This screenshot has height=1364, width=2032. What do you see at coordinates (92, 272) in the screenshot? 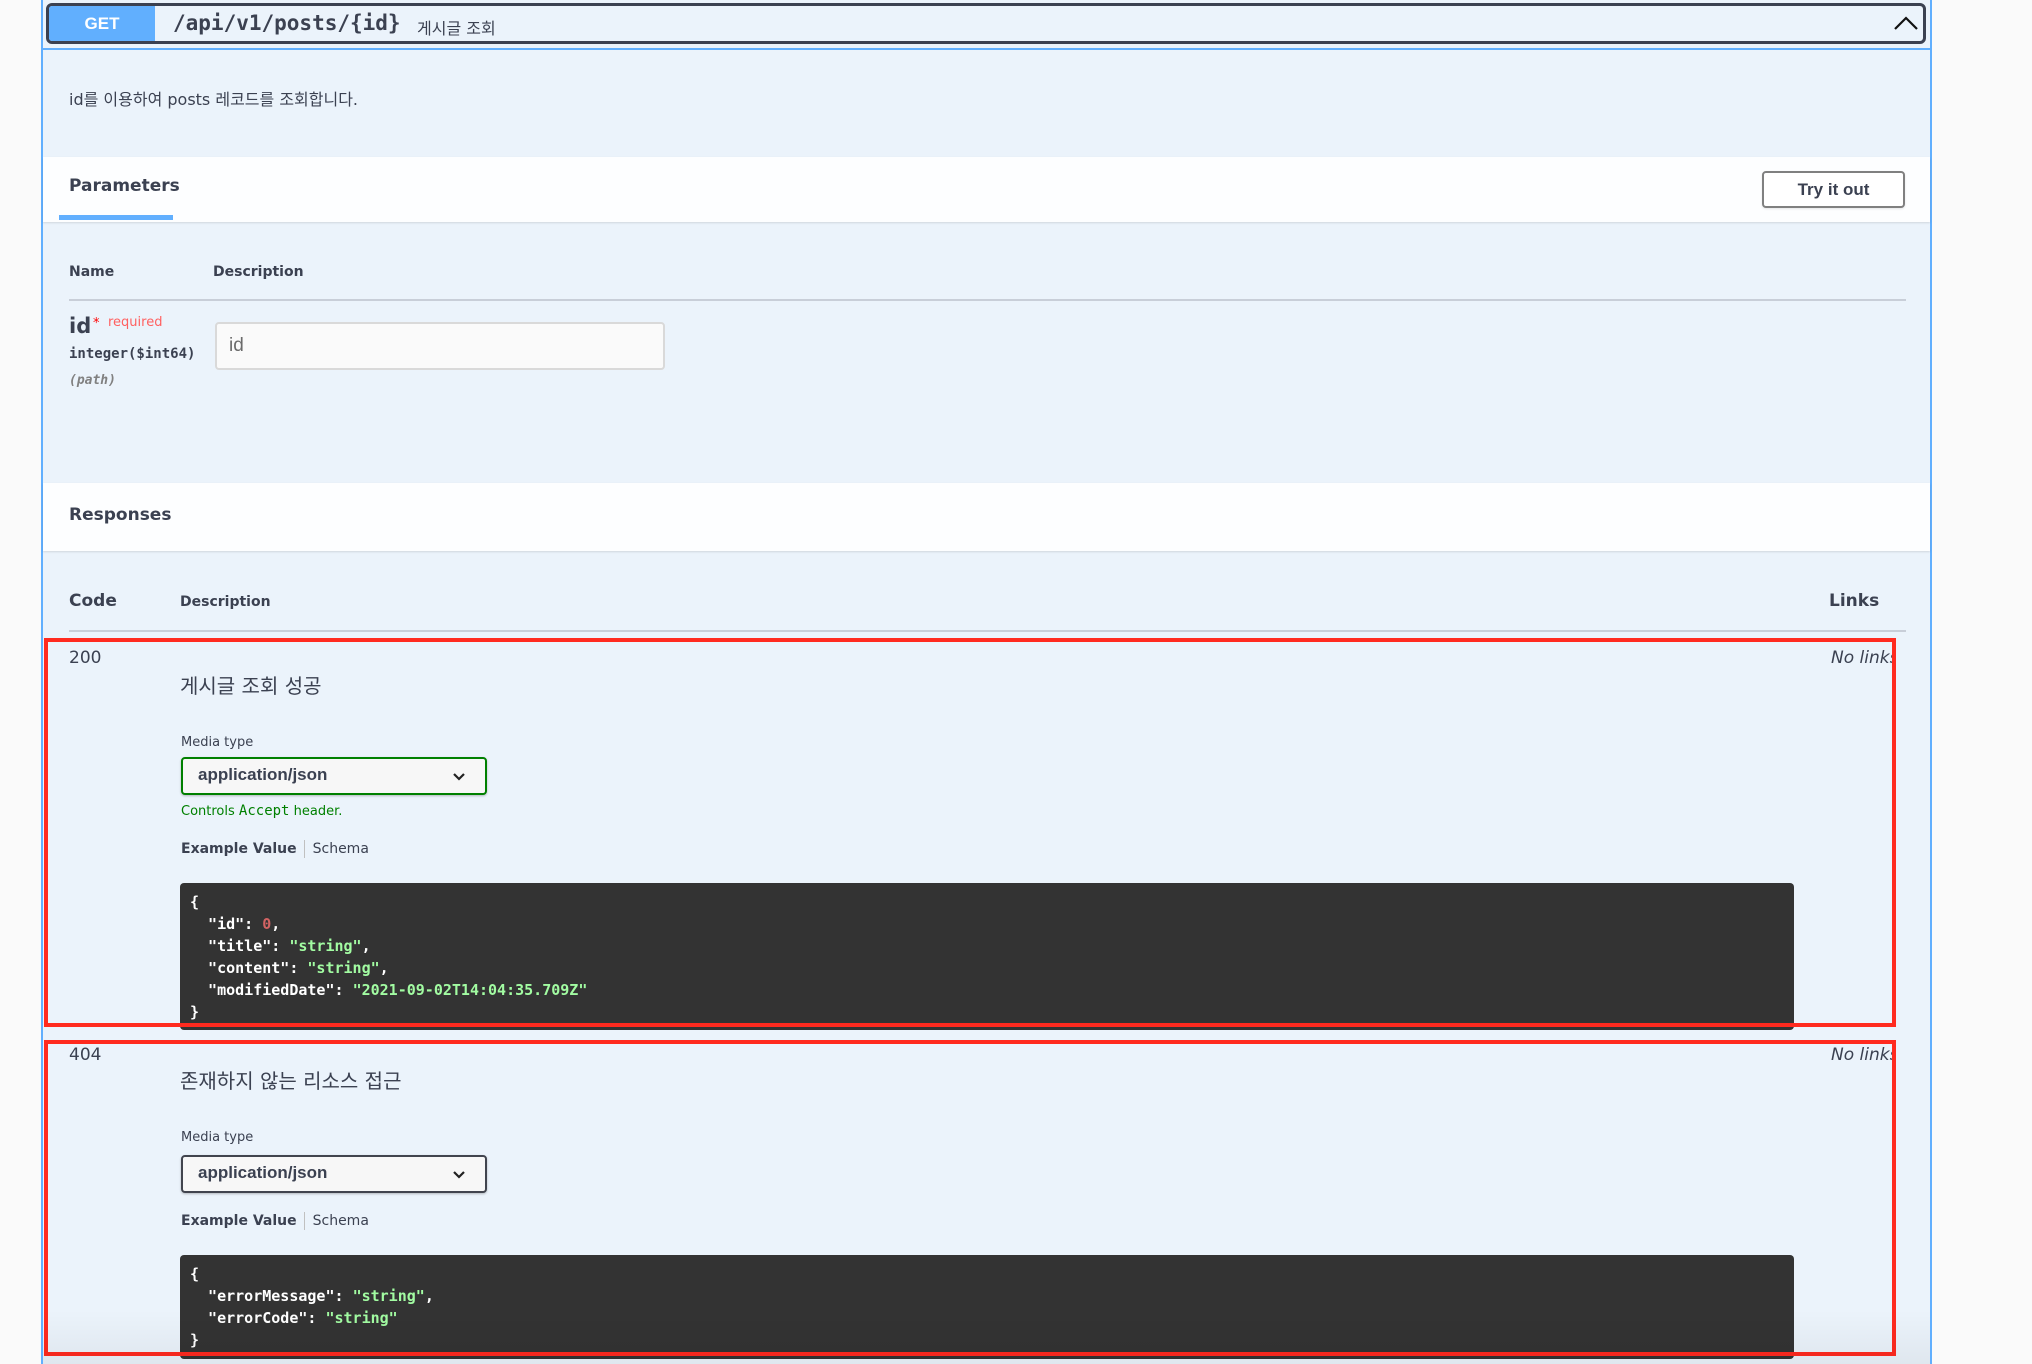
I see `column-header-name: Name` at bounding box center [92, 272].